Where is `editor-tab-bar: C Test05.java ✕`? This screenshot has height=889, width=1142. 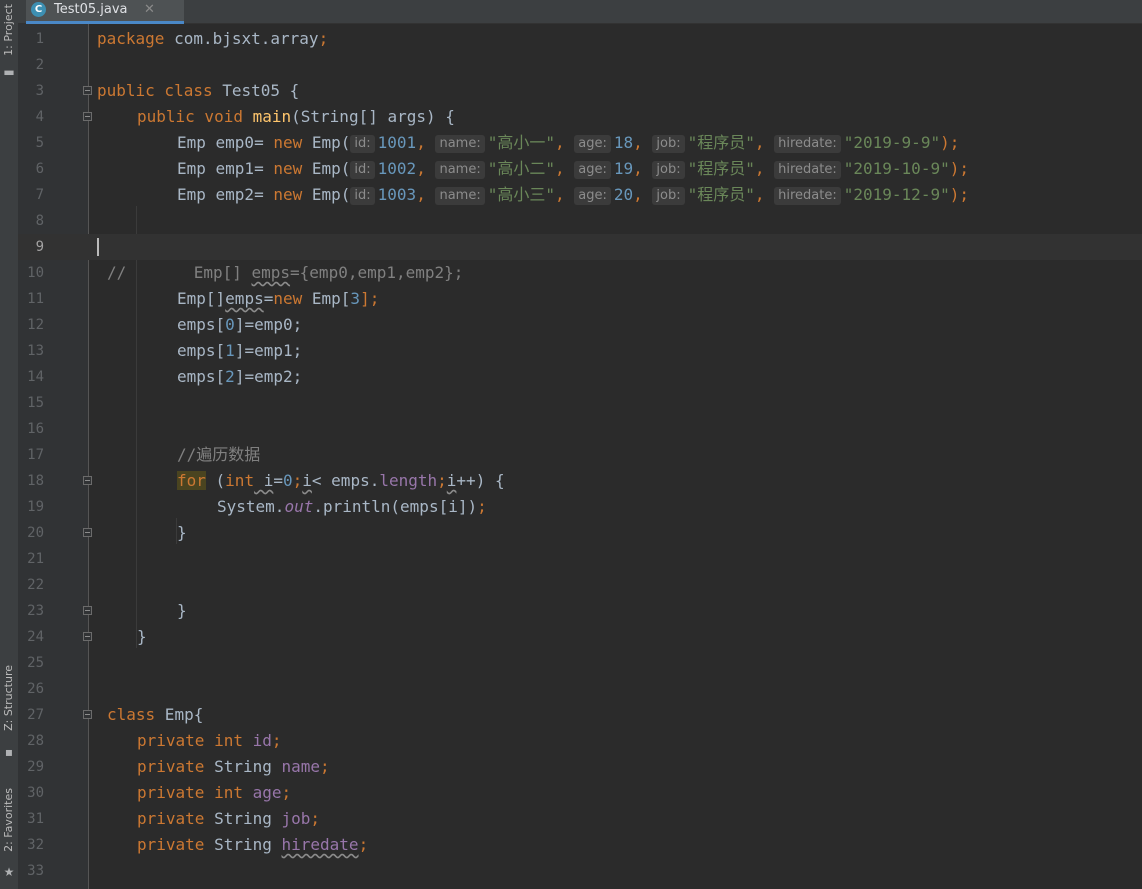
editor-tab-bar: C Test05.java ✕ is located at coordinates (580, 12).